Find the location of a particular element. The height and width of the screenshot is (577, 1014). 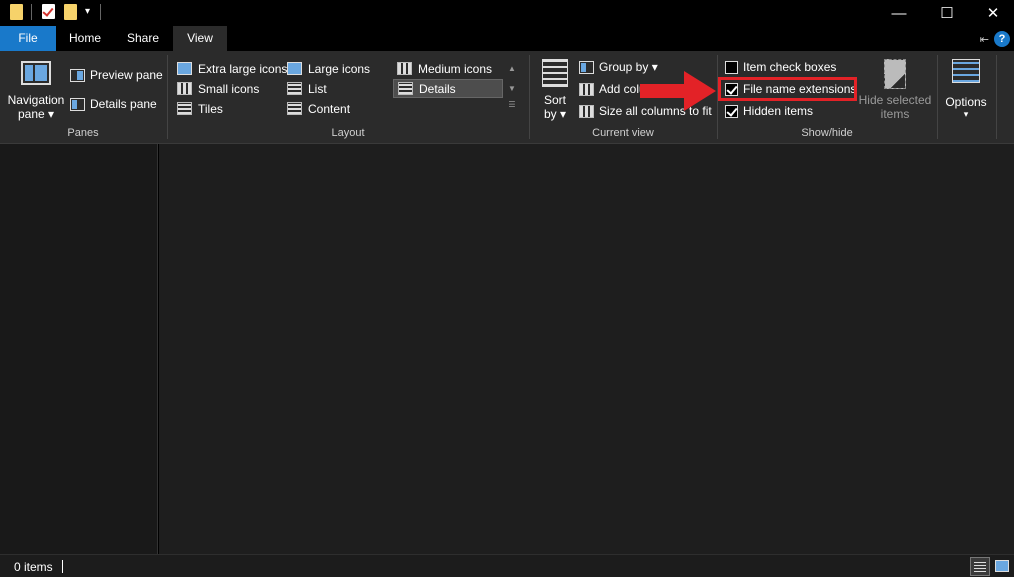

options-button: Options ▾ is located at coordinates (966, 91).